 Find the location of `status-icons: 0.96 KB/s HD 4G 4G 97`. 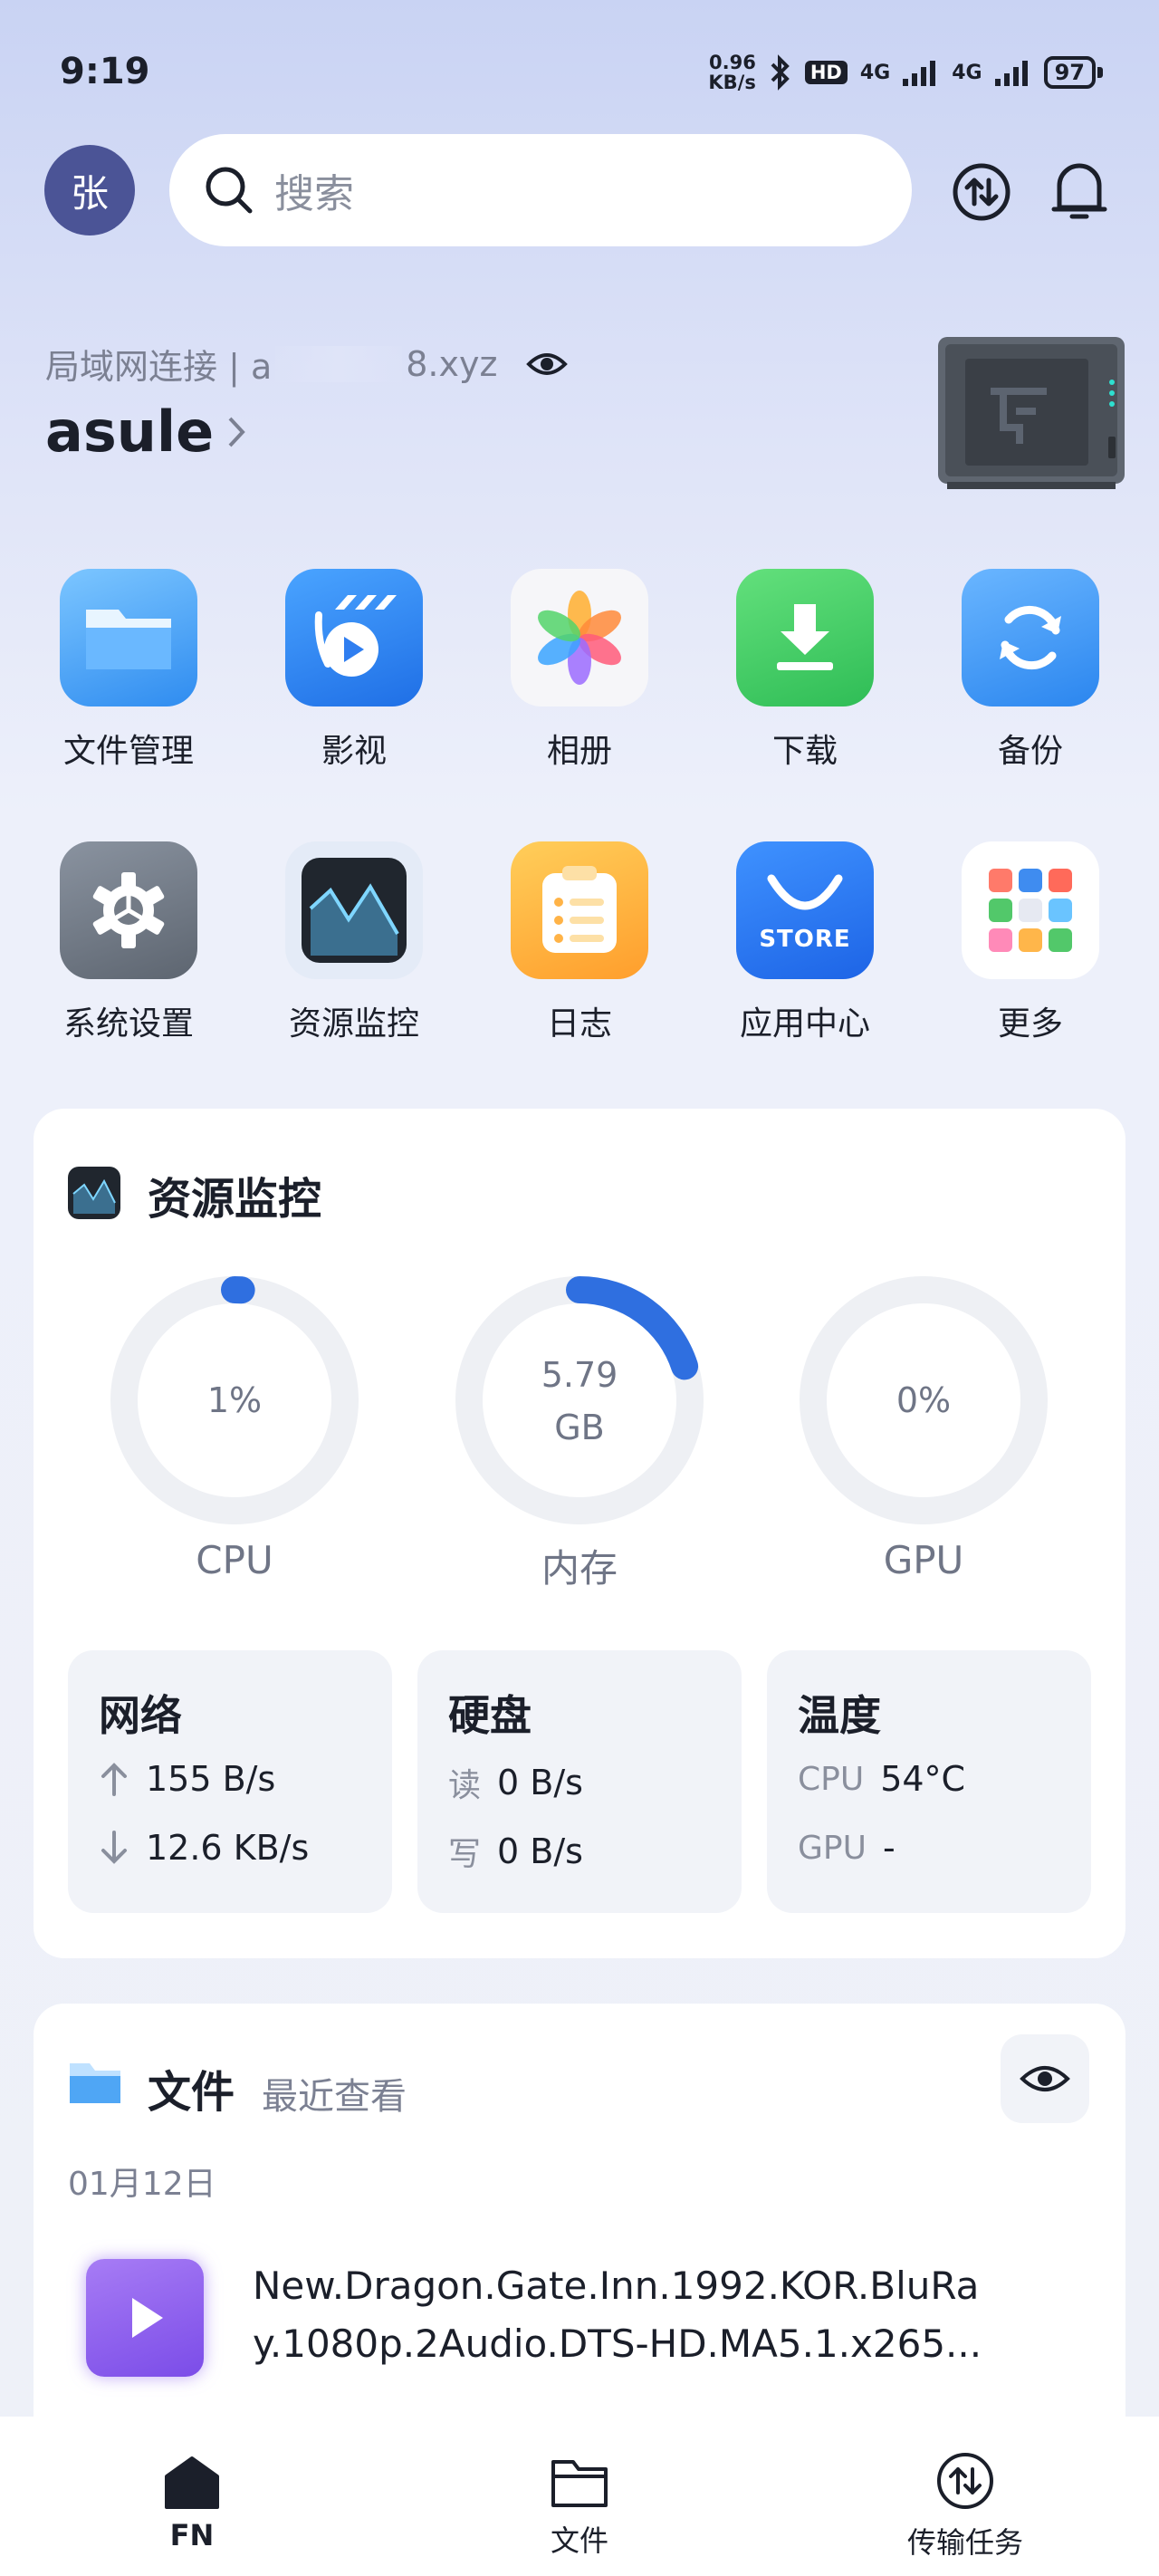

status-icons: 0.96 KB/s HD 4G 4G 97 is located at coordinates (906, 72).